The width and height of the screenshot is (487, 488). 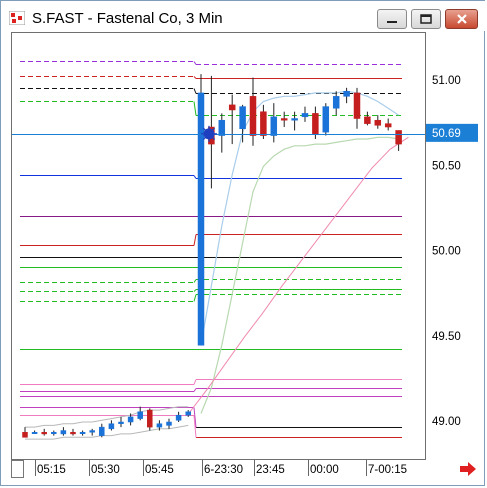 What do you see at coordinates (446, 134) in the screenshot?
I see `current-price-label: 50.69` at bounding box center [446, 134].